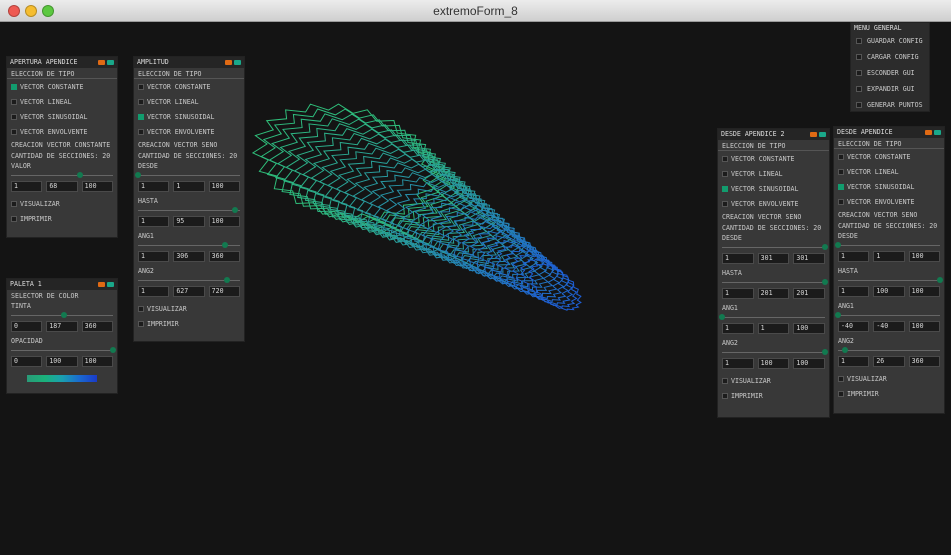 This screenshot has width=951, height=555. I want to click on param-value-field: 627, so click(189, 291).